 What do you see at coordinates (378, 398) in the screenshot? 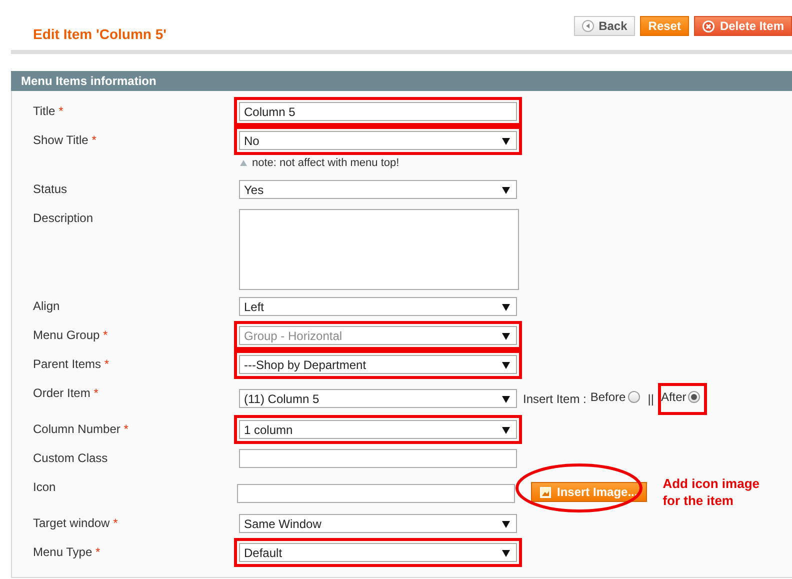
I see `select-field: (11) Column 5` at bounding box center [378, 398].